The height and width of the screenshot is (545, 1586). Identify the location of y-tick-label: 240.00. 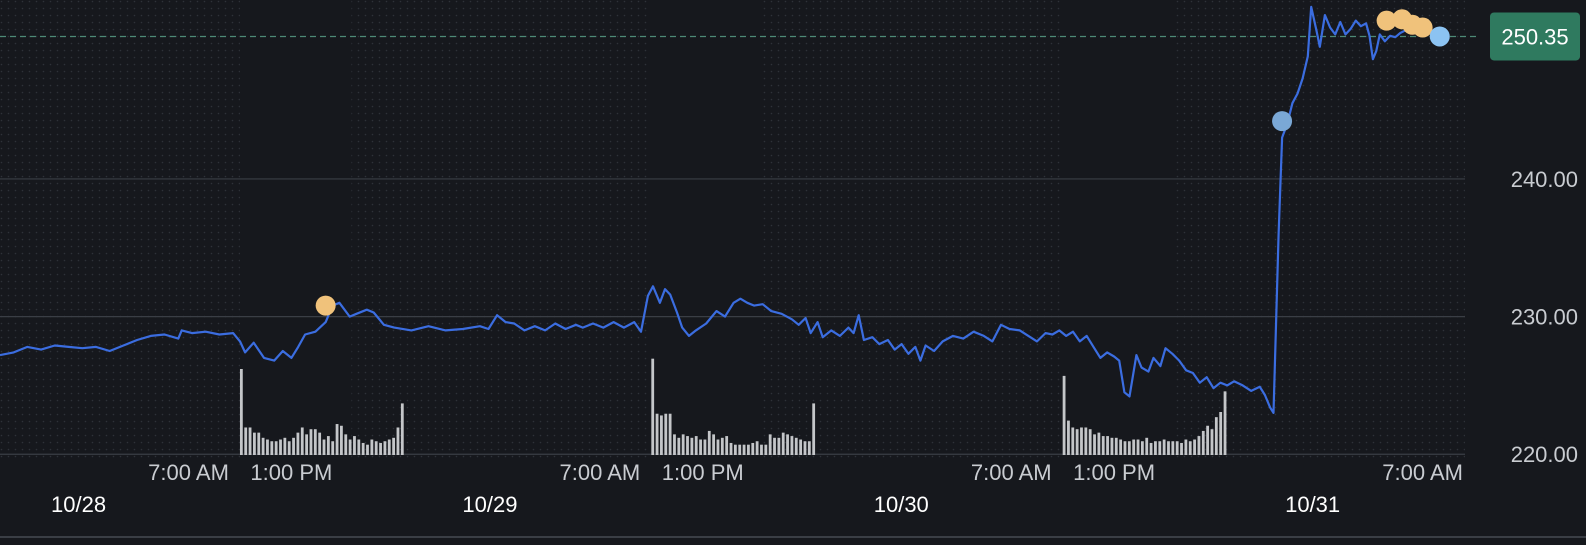
(1544, 179).